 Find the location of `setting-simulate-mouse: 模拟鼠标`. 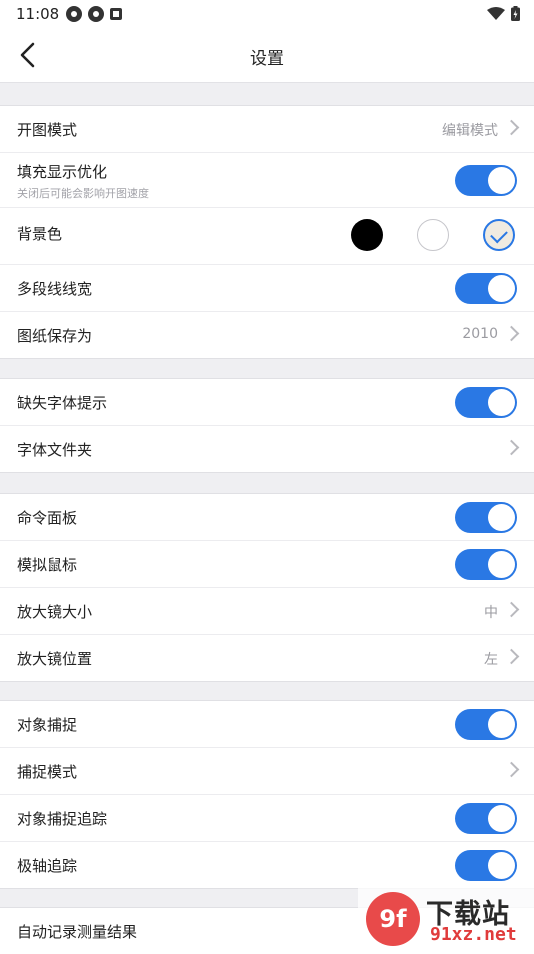

setting-simulate-mouse: 模拟鼠标 is located at coordinates (267, 564).